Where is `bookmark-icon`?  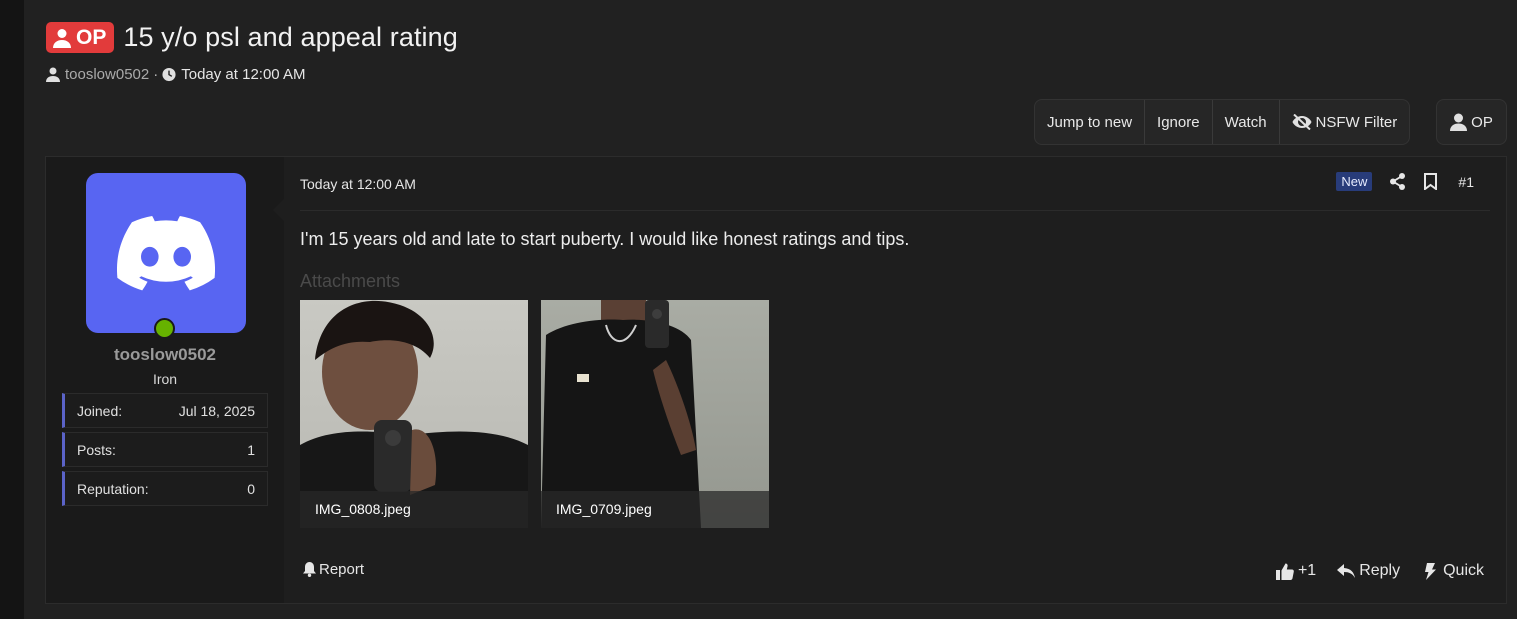 bookmark-icon is located at coordinates (1430, 181).